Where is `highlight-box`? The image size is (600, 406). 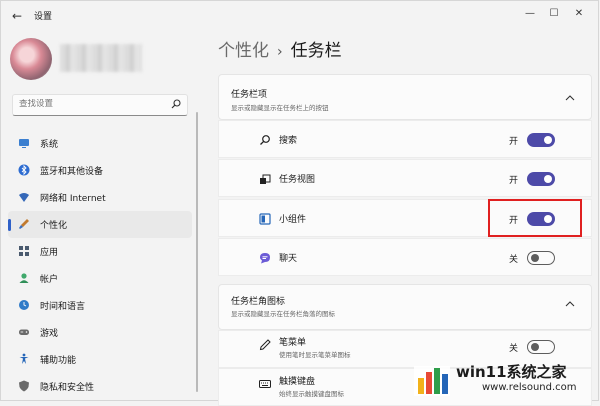
highlight-box is located at coordinates (535, 218).